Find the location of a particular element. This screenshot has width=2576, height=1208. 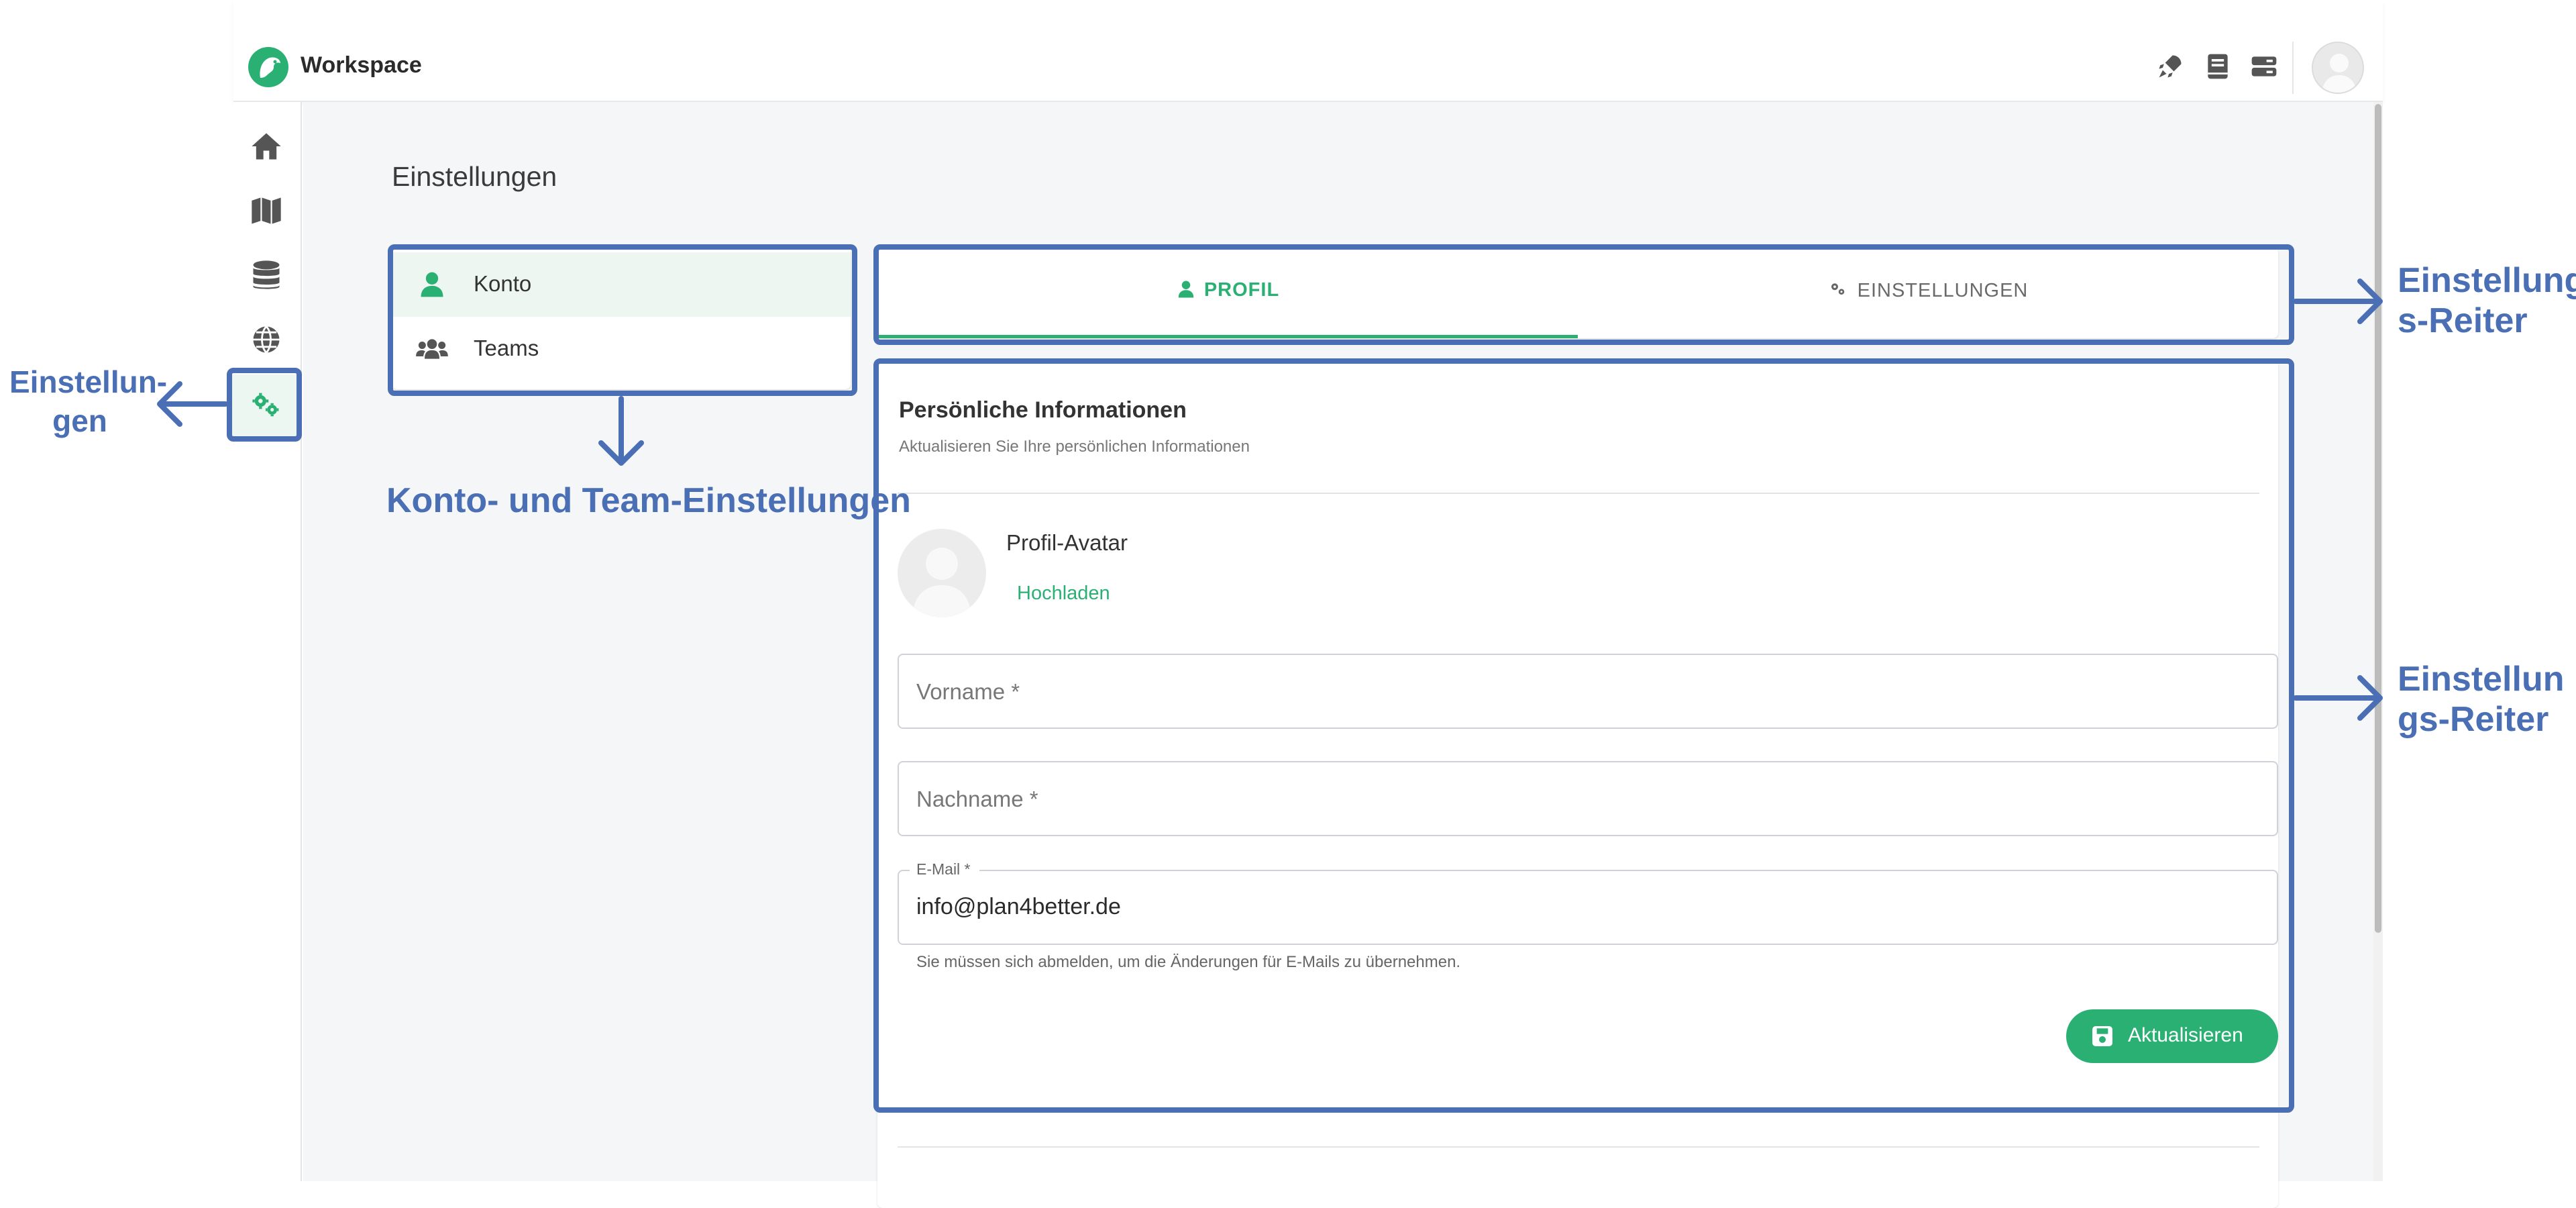

page-title: Einstellungen is located at coordinates (474, 176).